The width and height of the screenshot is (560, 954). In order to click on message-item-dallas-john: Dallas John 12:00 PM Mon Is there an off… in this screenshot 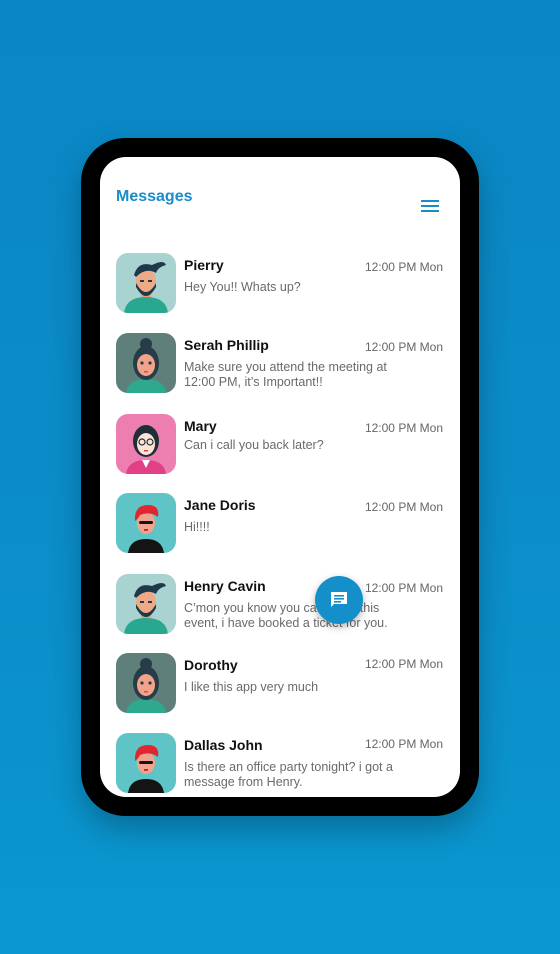, I will do `click(280, 764)`.